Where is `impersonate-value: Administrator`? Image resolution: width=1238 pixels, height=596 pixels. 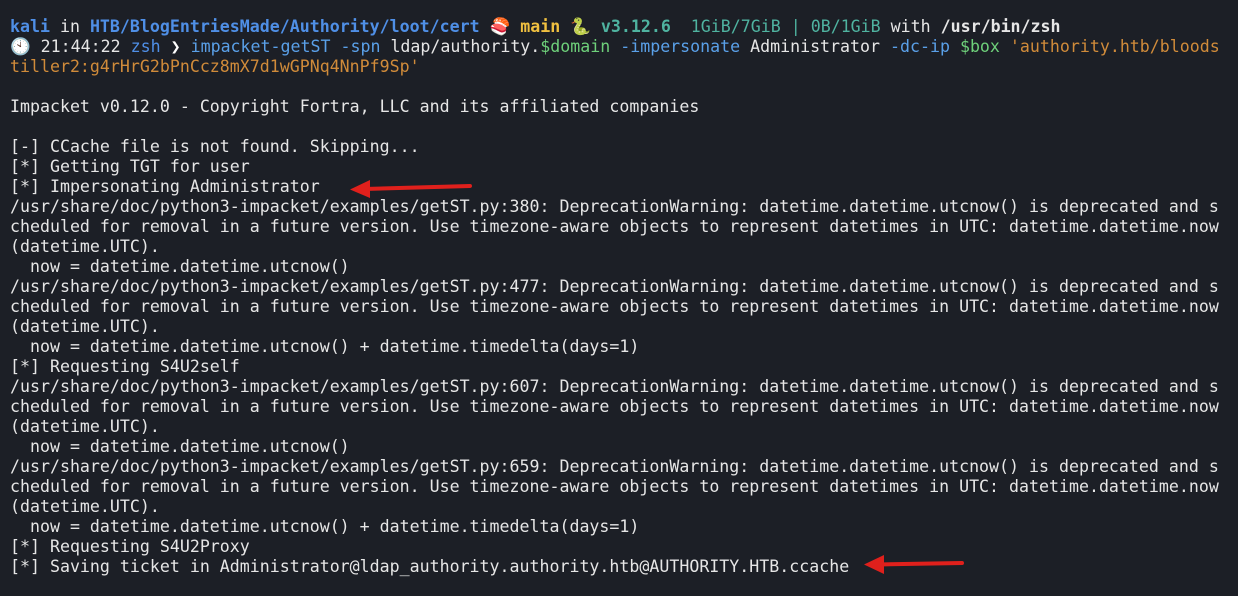 impersonate-value: Administrator is located at coordinates (815, 46).